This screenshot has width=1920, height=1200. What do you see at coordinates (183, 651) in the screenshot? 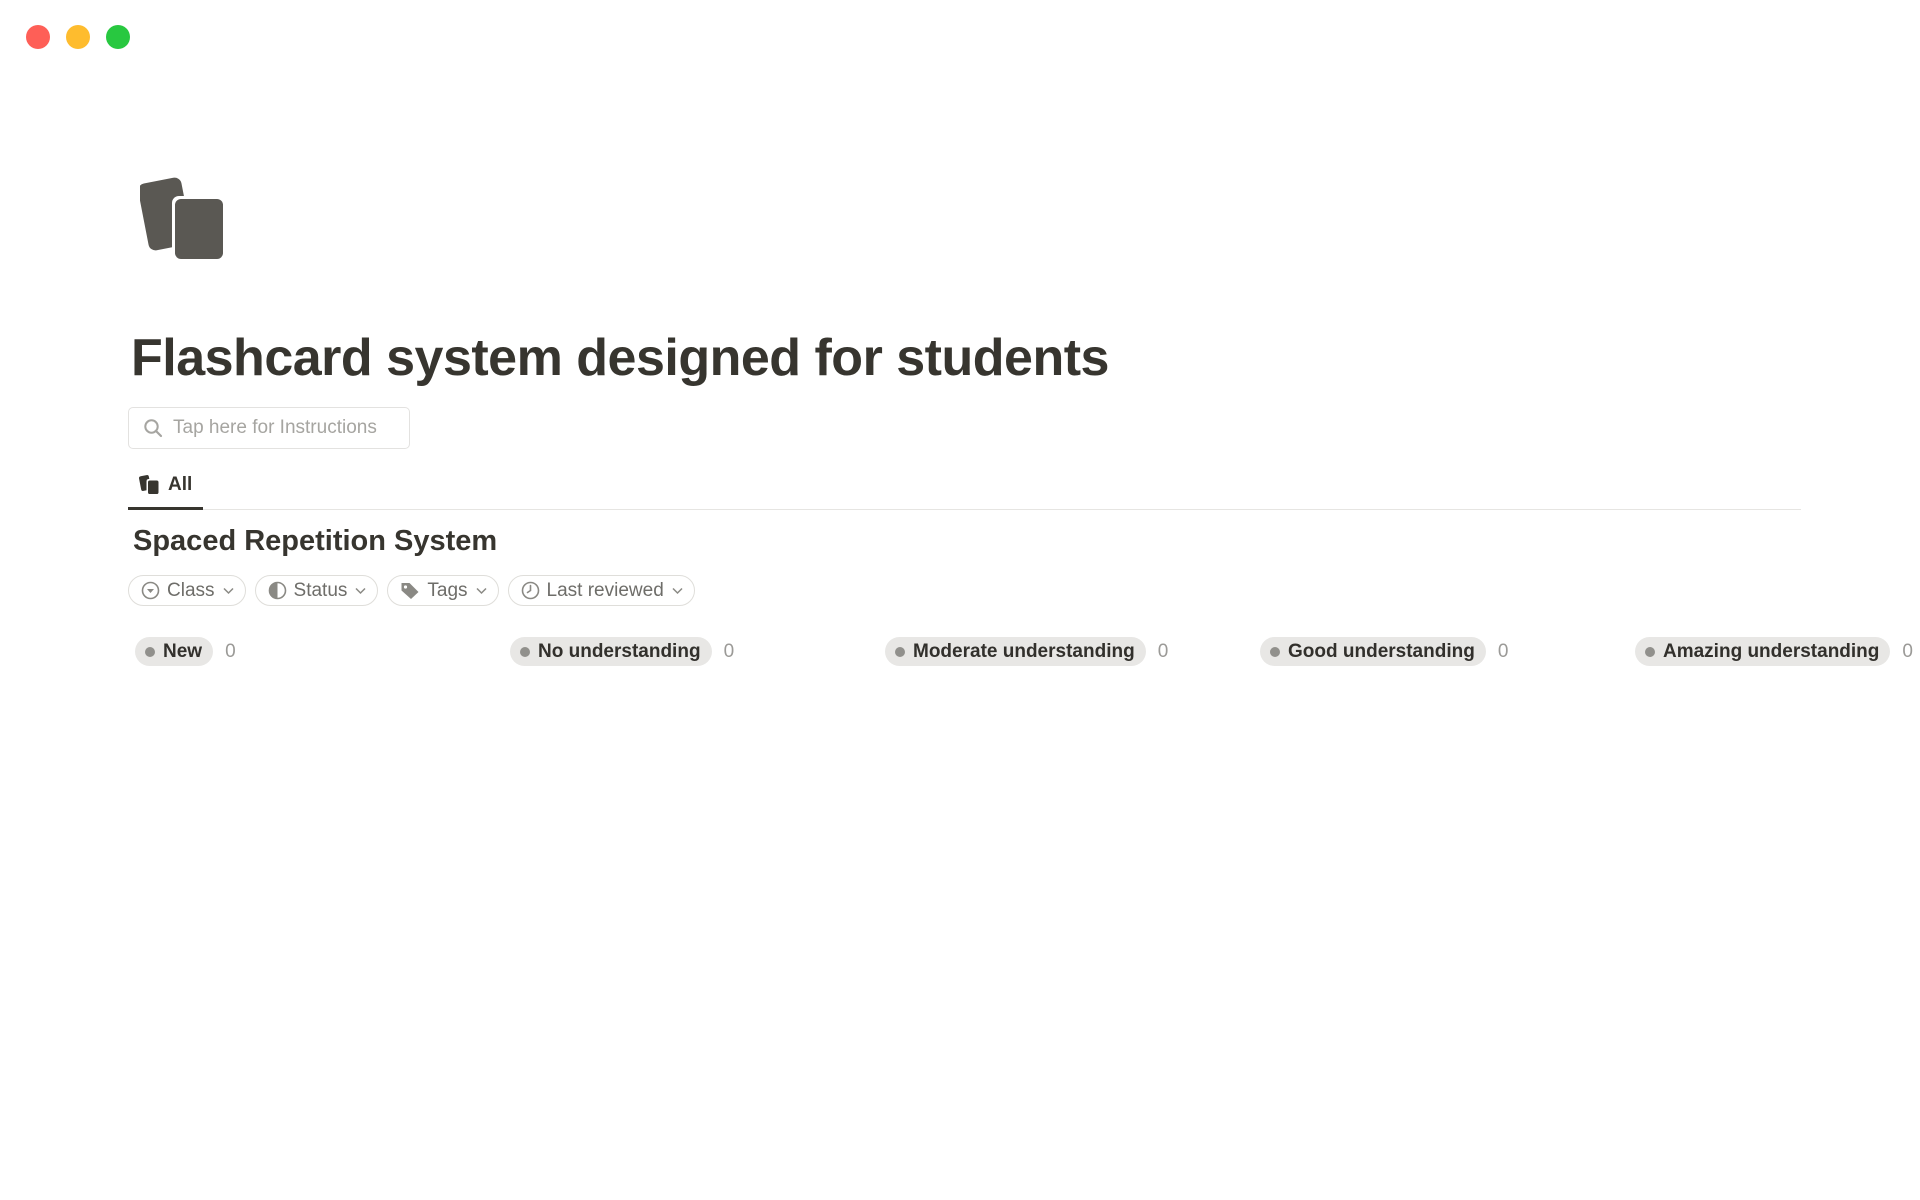
I see `column-label: New` at bounding box center [183, 651].